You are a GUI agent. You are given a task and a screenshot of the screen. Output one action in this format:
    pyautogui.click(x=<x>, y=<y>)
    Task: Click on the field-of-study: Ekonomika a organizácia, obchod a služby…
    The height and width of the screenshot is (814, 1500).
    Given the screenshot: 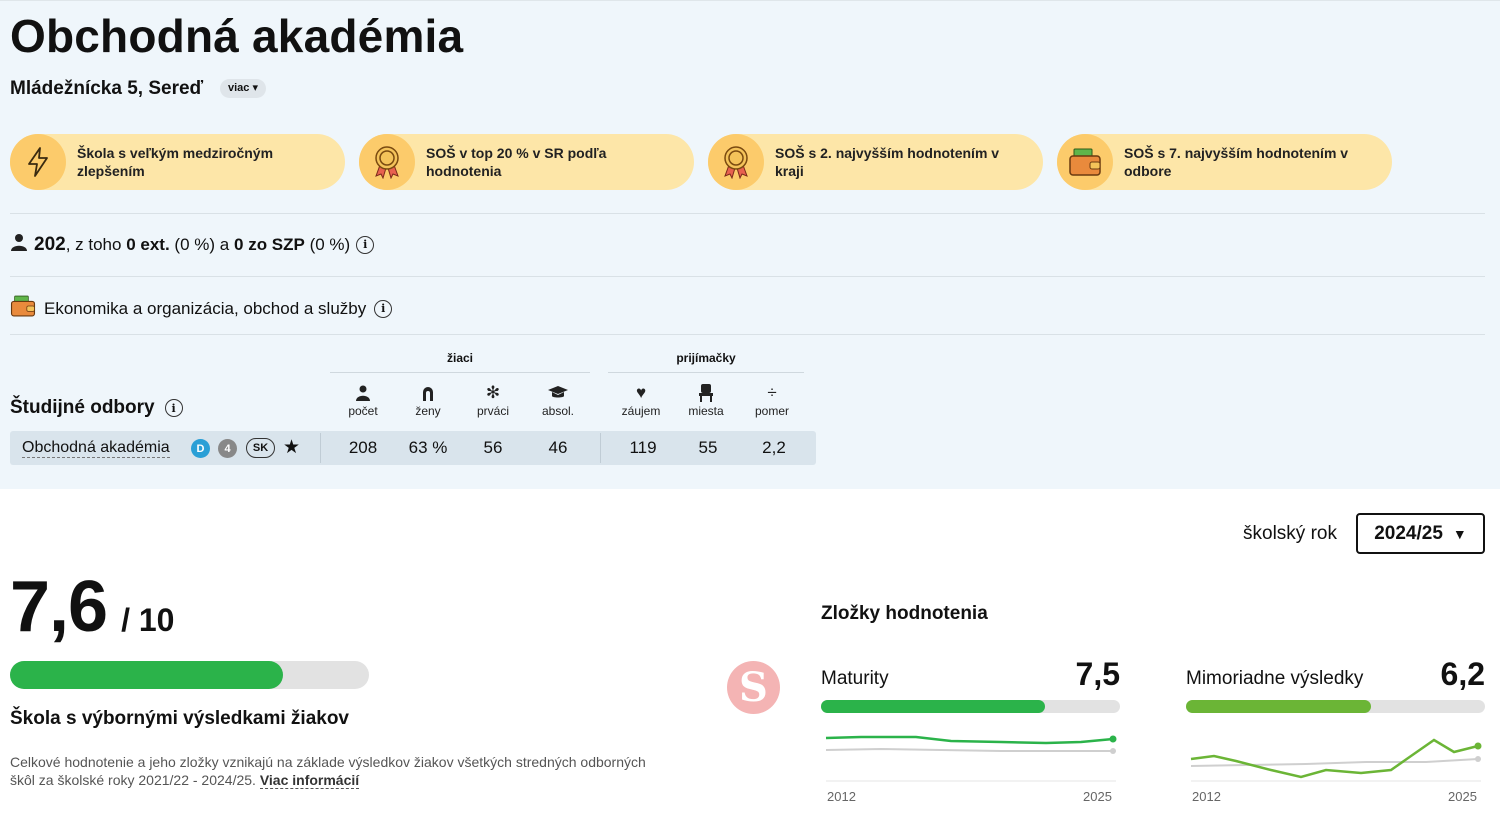 What is the action you would take?
    pyautogui.click(x=201, y=308)
    